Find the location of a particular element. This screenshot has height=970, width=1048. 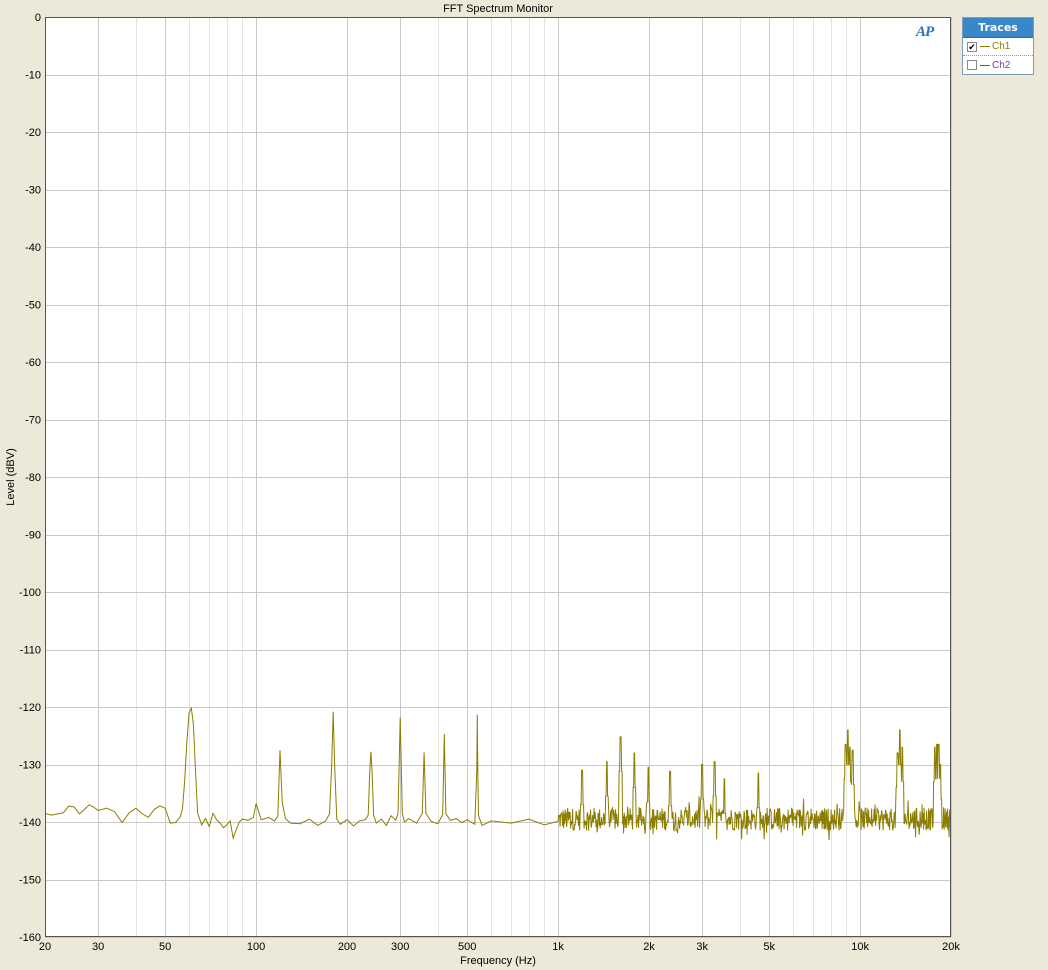

chart-title: FFT Spectrum Monitor is located at coordinates (498, 9).